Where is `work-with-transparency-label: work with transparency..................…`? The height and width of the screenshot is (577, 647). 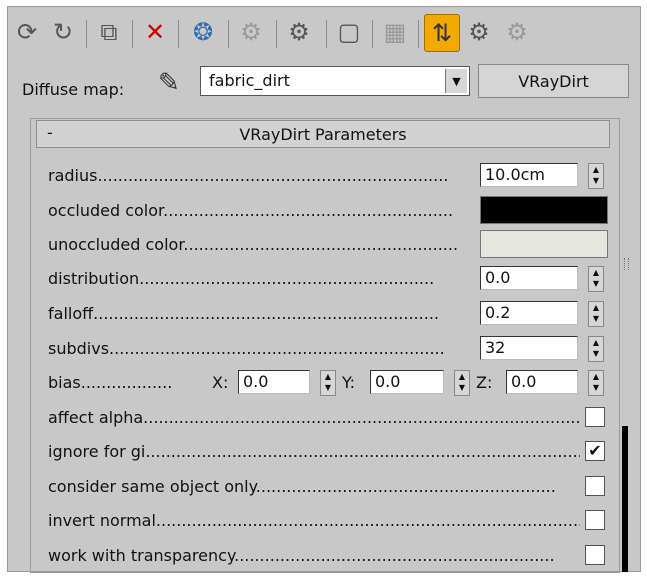 work-with-transparency-label: work with transparency..................… is located at coordinates (301, 555).